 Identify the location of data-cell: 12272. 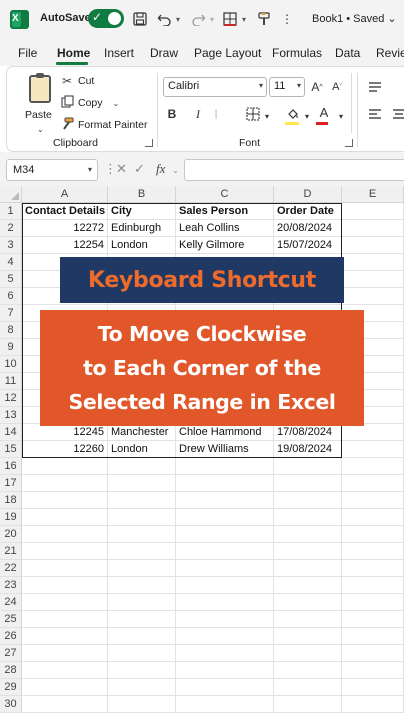
(65, 228).